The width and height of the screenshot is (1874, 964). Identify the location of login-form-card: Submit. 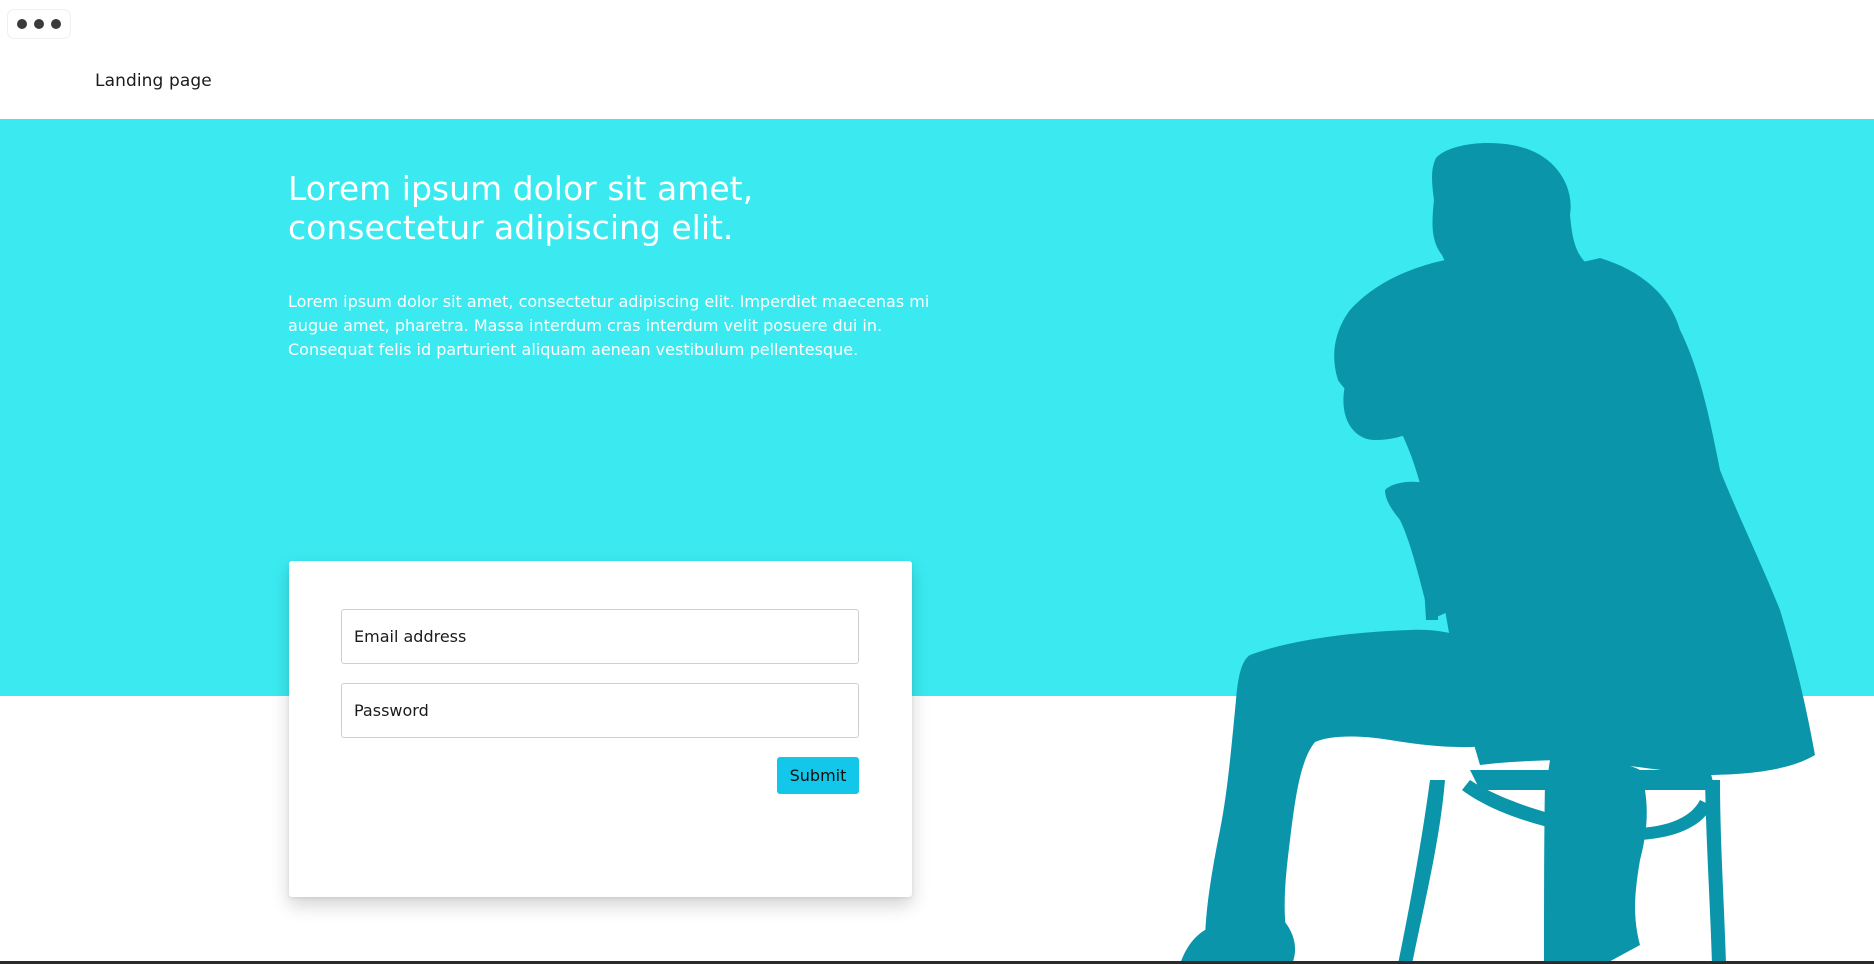
(600, 729).